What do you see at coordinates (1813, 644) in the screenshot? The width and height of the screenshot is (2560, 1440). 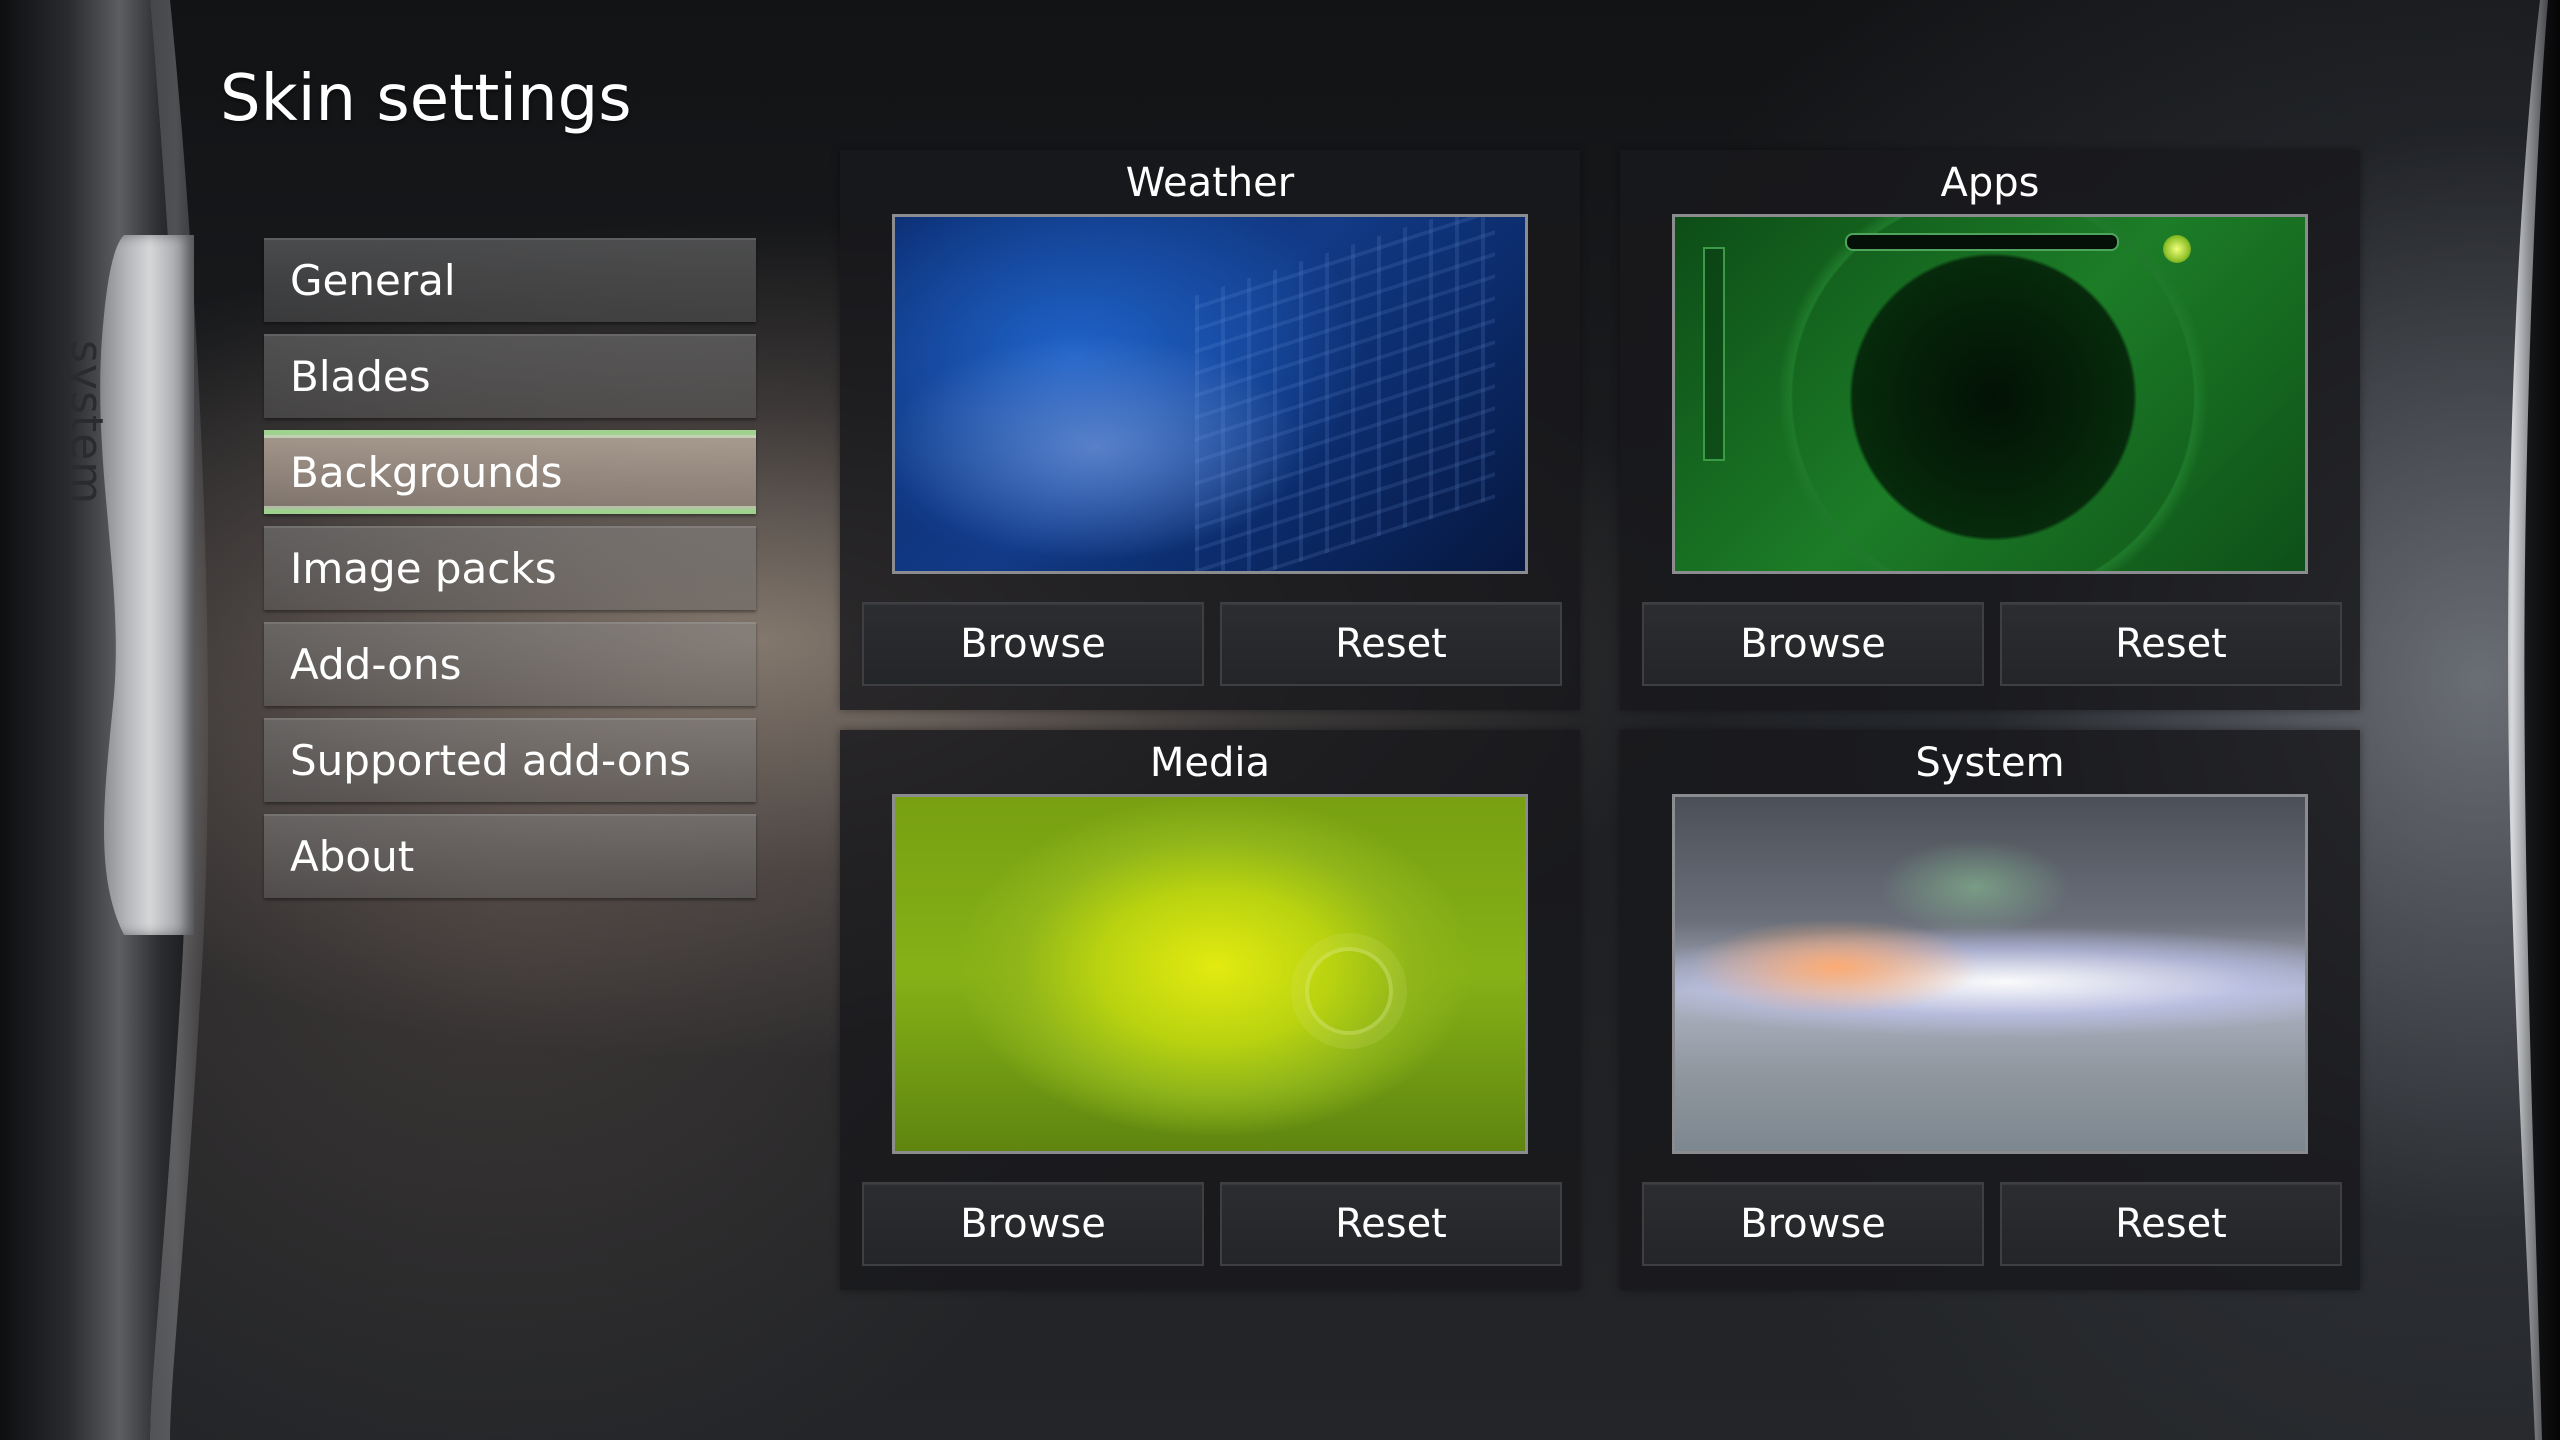 I see `apps-browse-button: Browse` at bounding box center [1813, 644].